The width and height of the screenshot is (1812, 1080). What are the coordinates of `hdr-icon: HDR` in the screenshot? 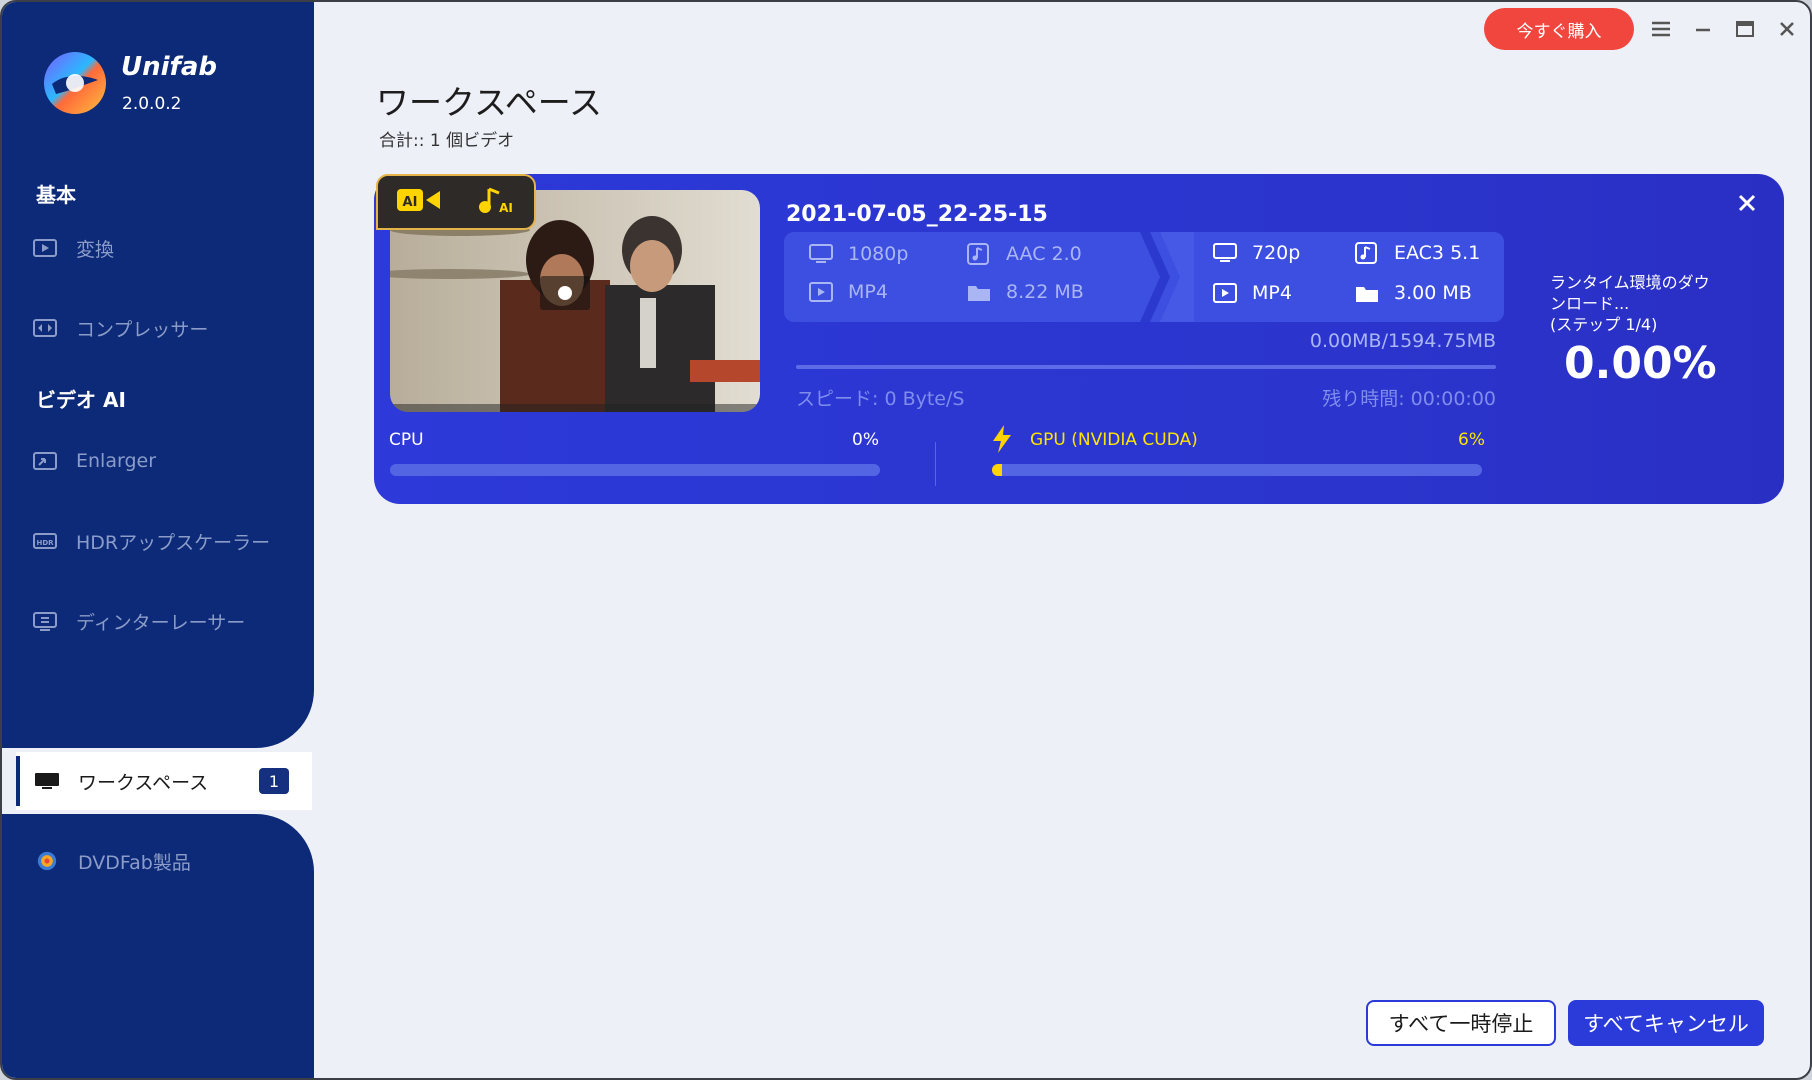 It's located at (45, 541).